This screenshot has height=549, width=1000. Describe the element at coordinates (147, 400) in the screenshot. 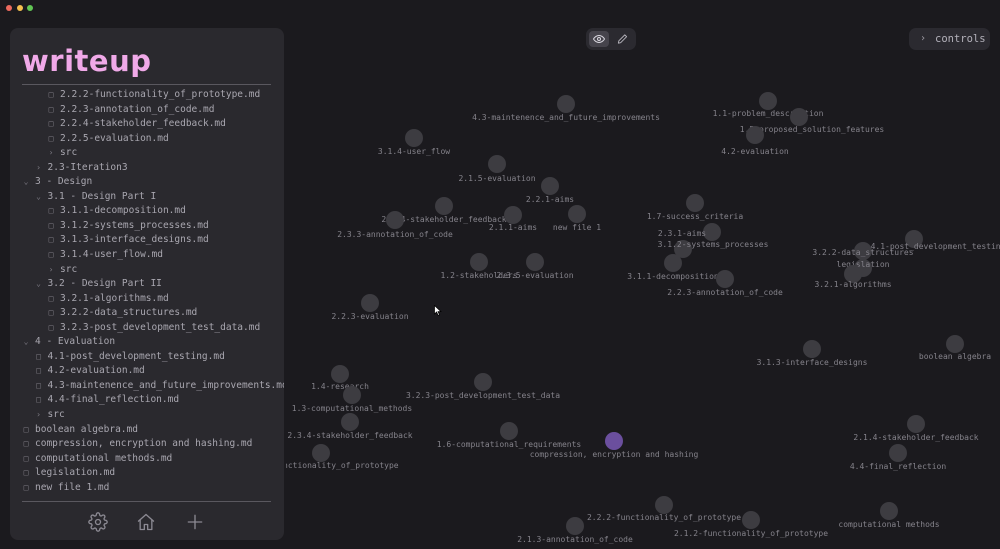

I see `file-tree-item: □ 4.4-final_reflection.md` at that location.